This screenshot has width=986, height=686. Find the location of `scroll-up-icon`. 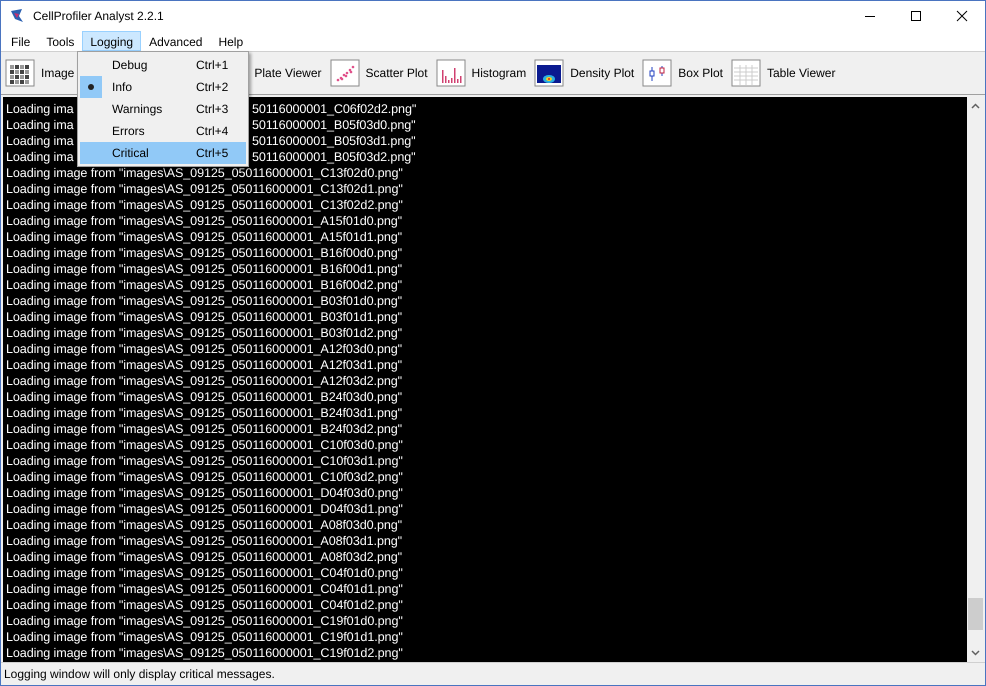

scroll-up-icon is located at coordinates (975, 106).